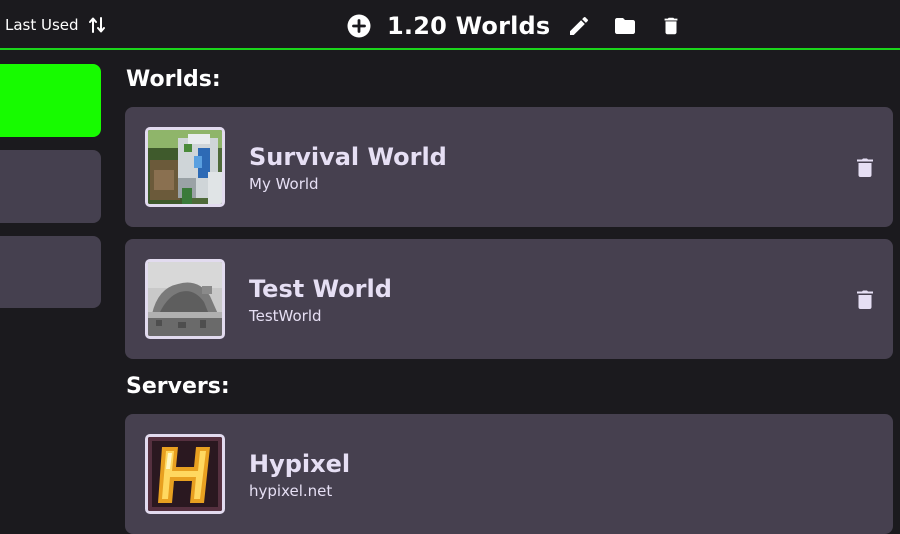  I want to click on world-title: Test World, so click(320, 289).